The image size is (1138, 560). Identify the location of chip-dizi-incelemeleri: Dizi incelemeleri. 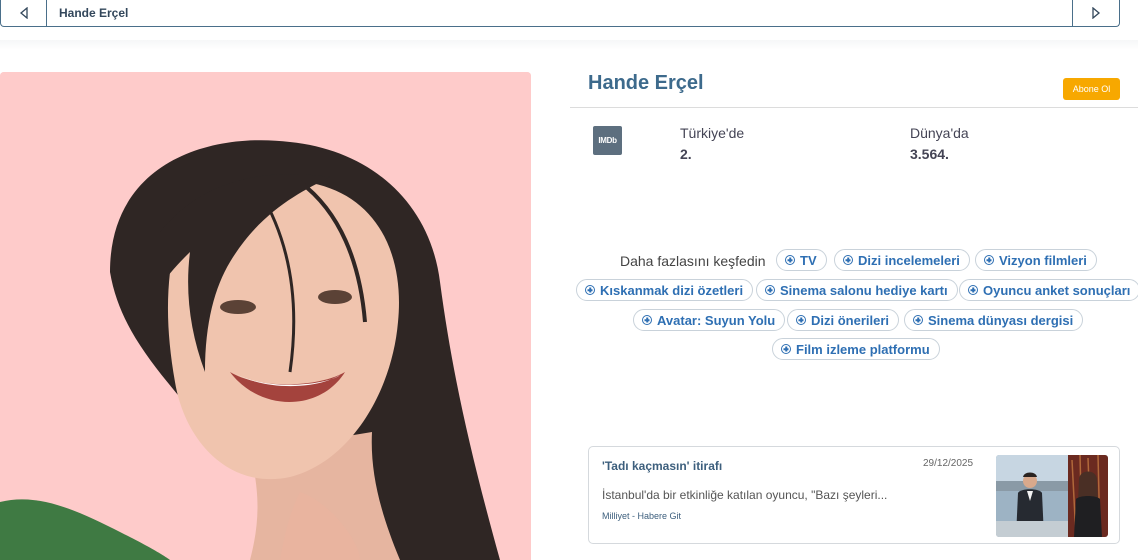
(902, 260).